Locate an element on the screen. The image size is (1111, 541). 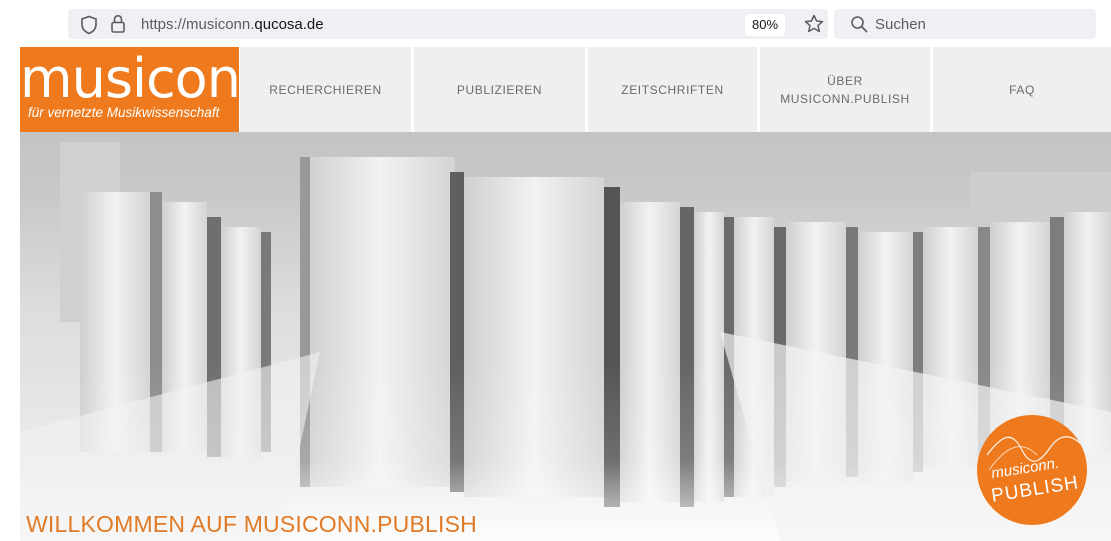
url-text: https://musiconn.qucosa.de is located at coordinates (232, 24).